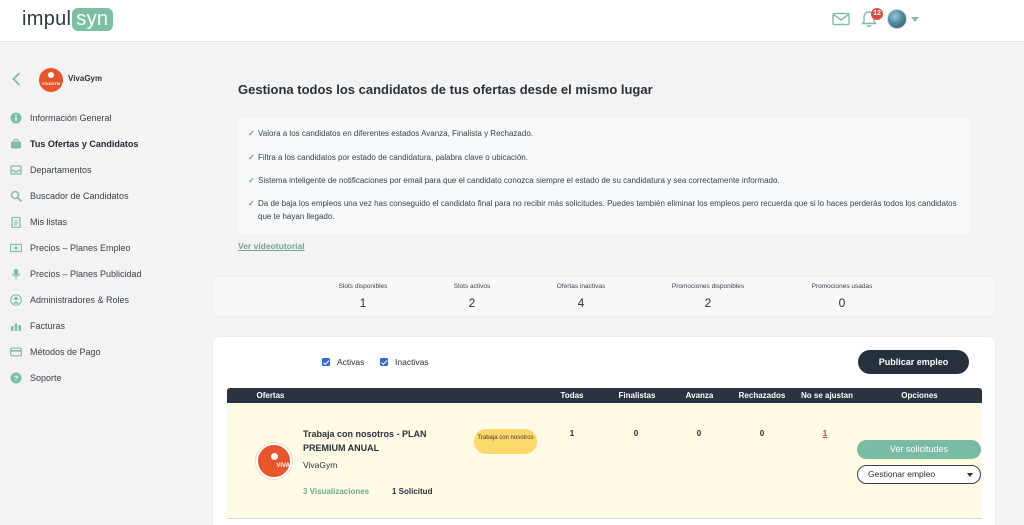 The image size is (1024, 525). Describe the element at coordinates (919, 449) in the screenshot. I see `view-requests-button: Ver solicitudes` at that location.